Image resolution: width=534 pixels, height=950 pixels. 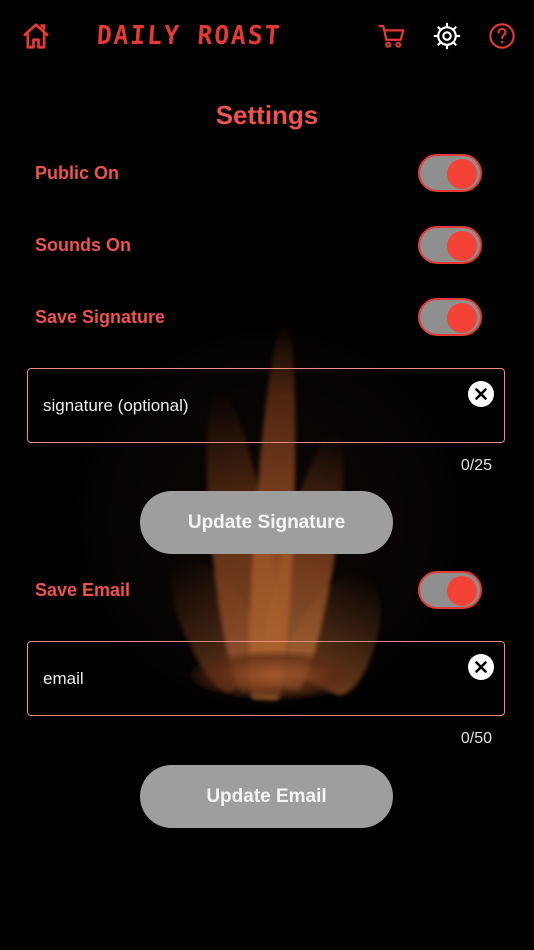 What do you see at coordinates (189, 36) in the screenshot?
I see `app-logo: DAILY ROAST` at bounding box center [189, 36].